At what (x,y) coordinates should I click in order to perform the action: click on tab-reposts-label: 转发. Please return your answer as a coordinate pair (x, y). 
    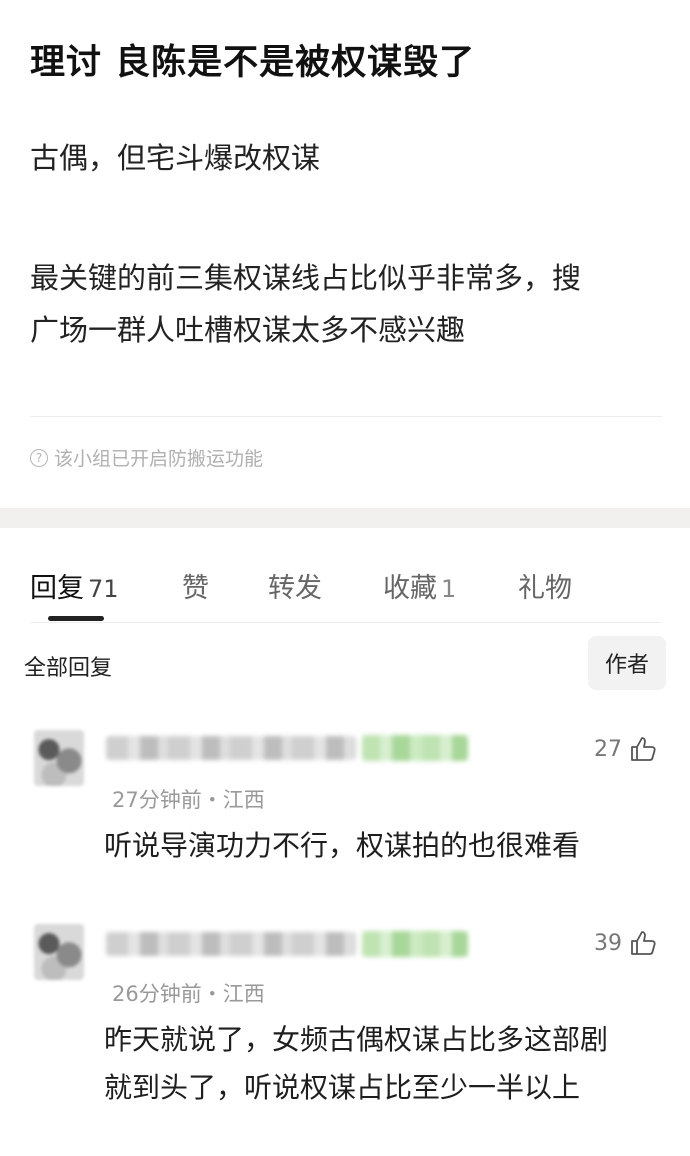
    Looking at the image, I should click on (295, 588).